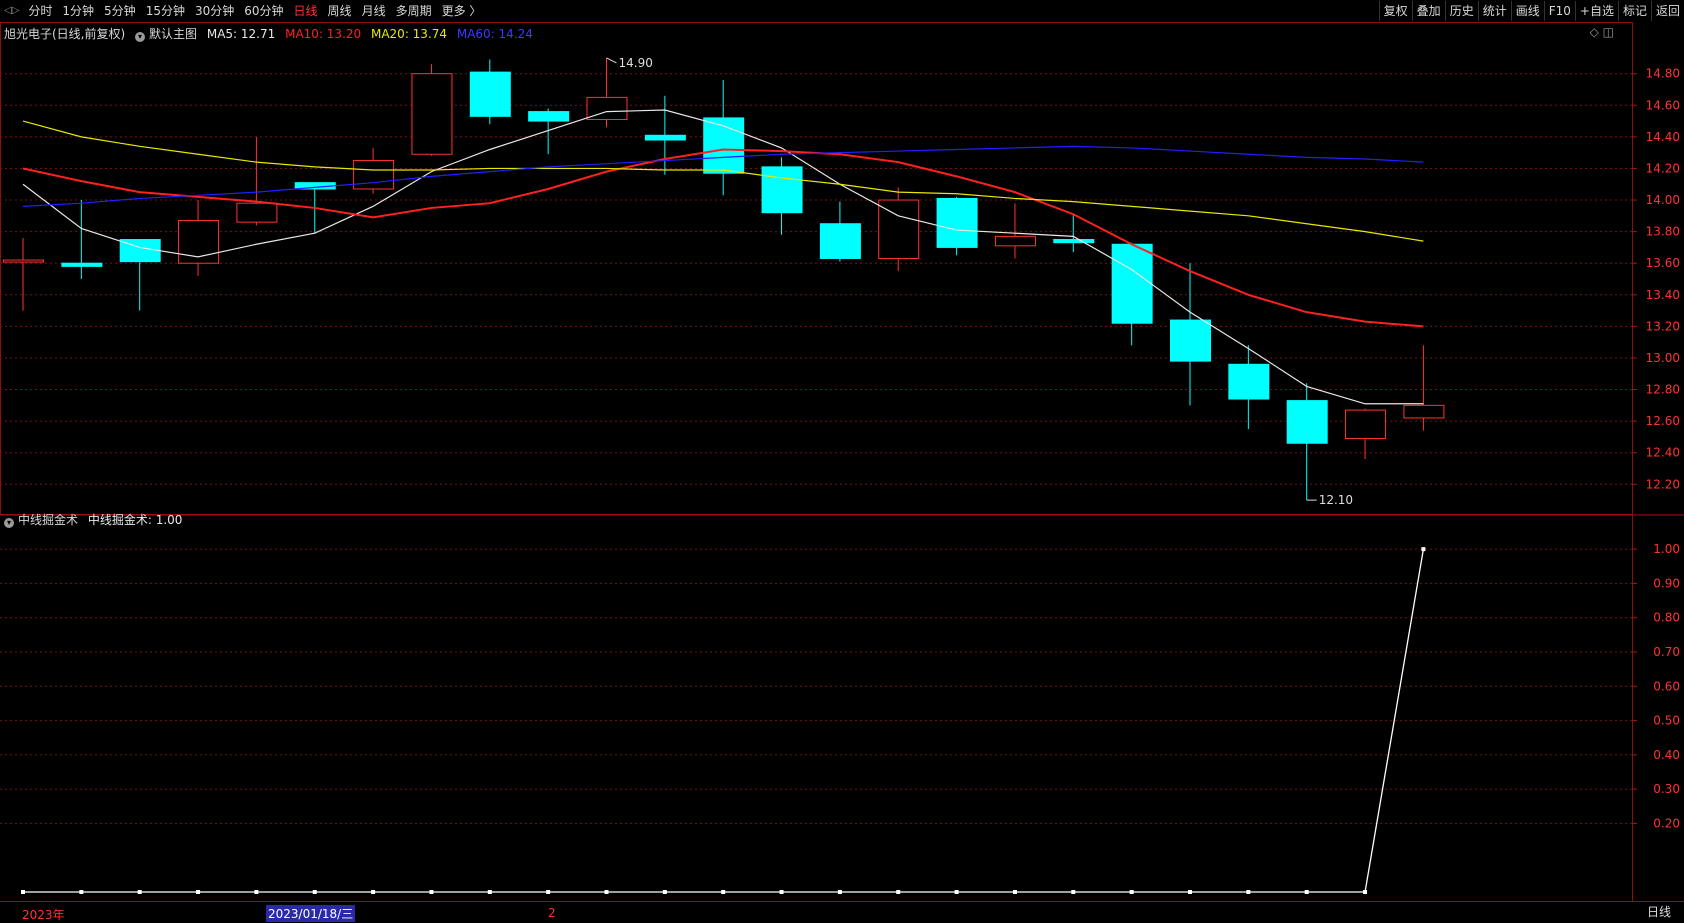 Image resolution: width=1684 pixels, height=923 pixels. Describe the element at coordinates (306, 11) in the screenshot. I see `period-tab-6: 日线` at that location.